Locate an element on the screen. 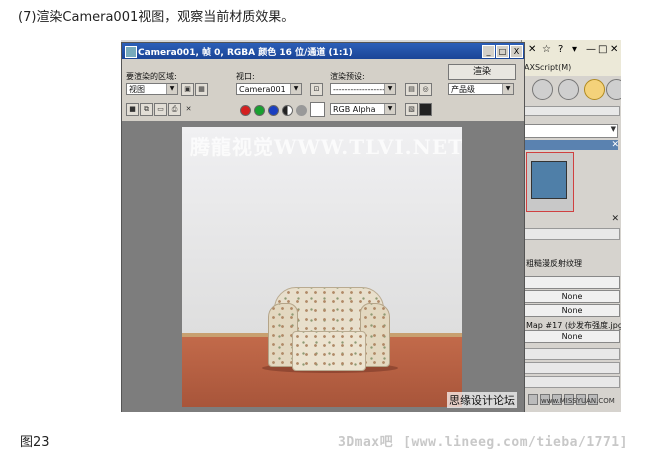 This screenshot has height=457, width=658. copy-icon: ⧉ is located at coordinates (146, 109).